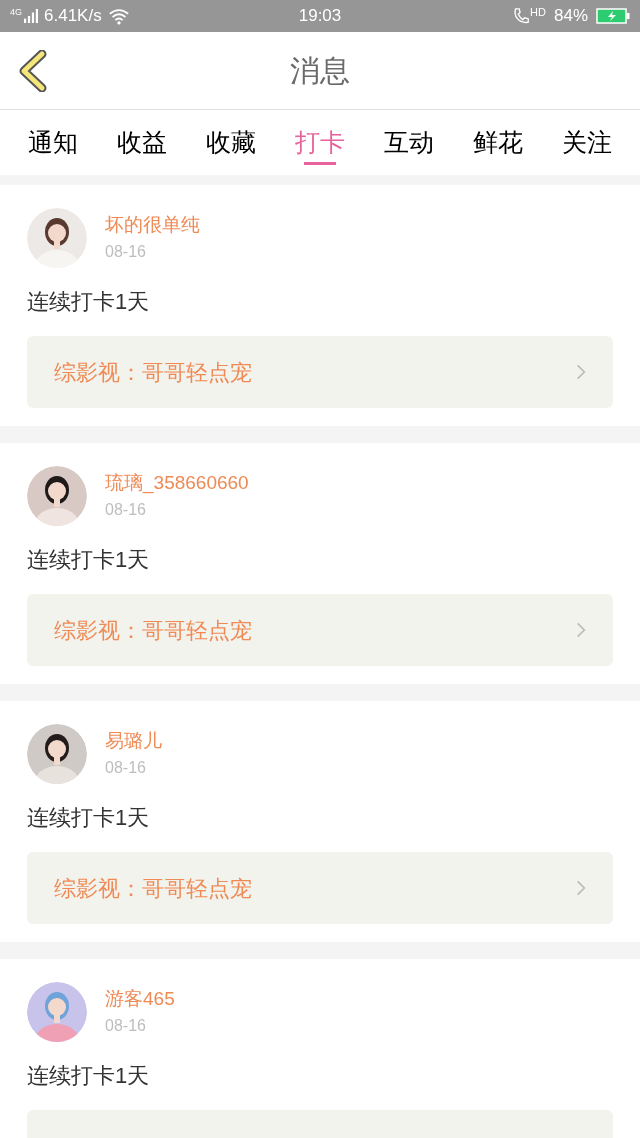 The width and height of the screenshot is (640, 1138). Describe the element at coordinates (320, 16) in the screenshot. I see `clock: 19:03` at that location.